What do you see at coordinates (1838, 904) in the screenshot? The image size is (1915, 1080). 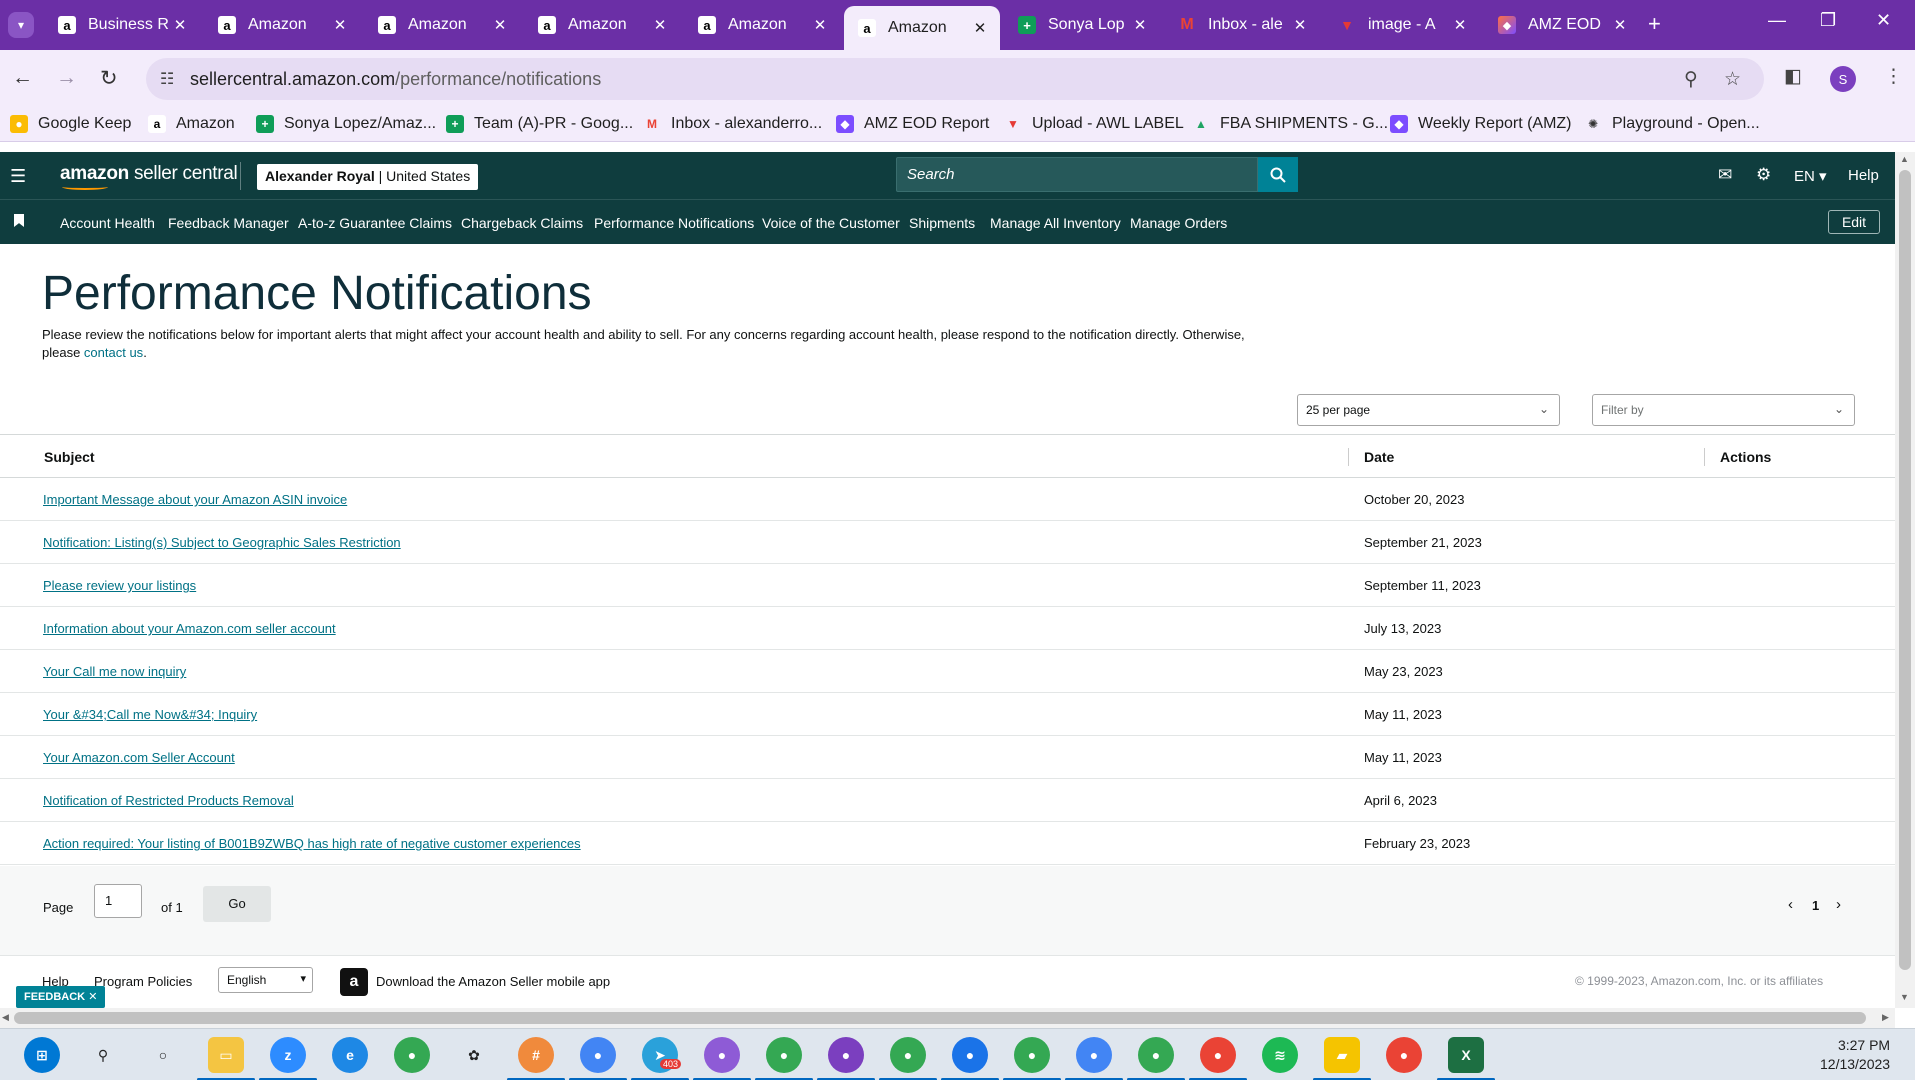 I see `next-page-icon: ›` at bounding box center [1838, 904].